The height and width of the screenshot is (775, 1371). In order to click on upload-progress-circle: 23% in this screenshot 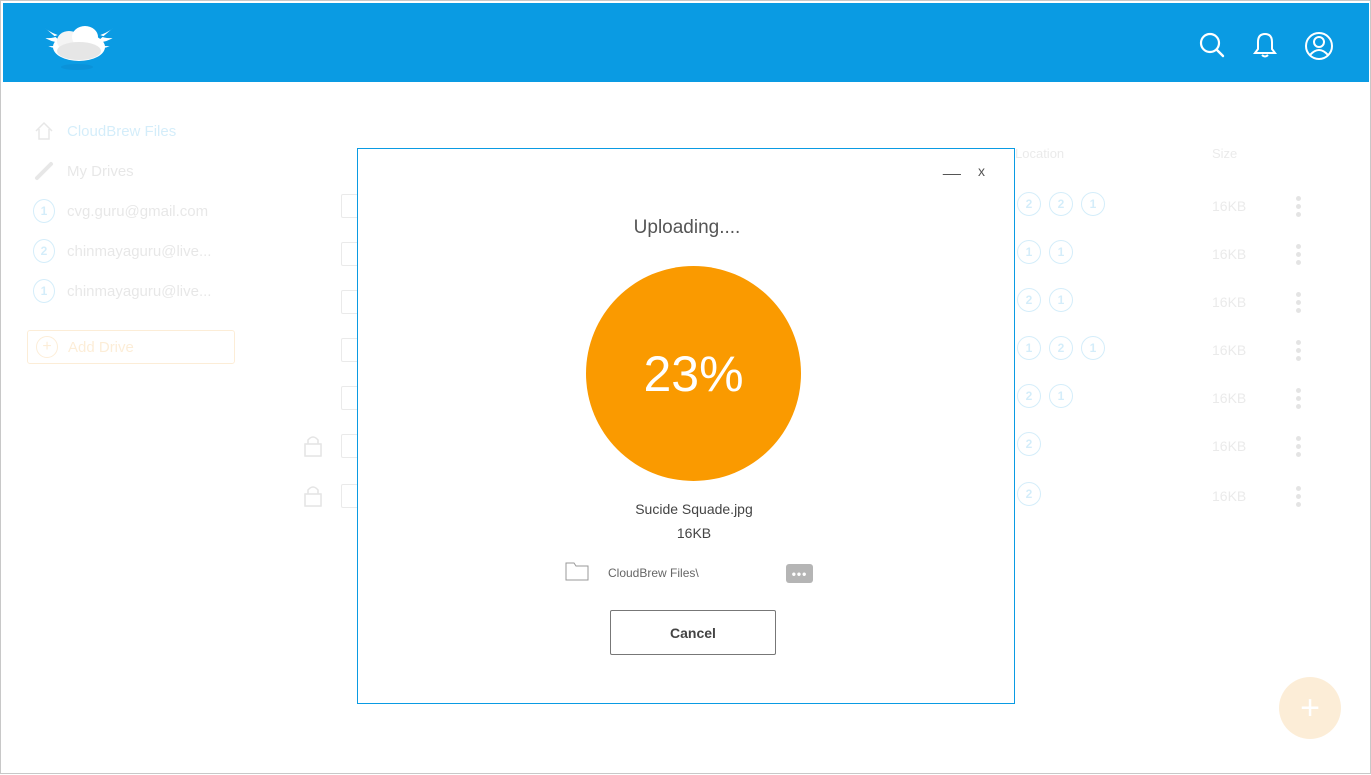, I will do `click(693, 373)`.